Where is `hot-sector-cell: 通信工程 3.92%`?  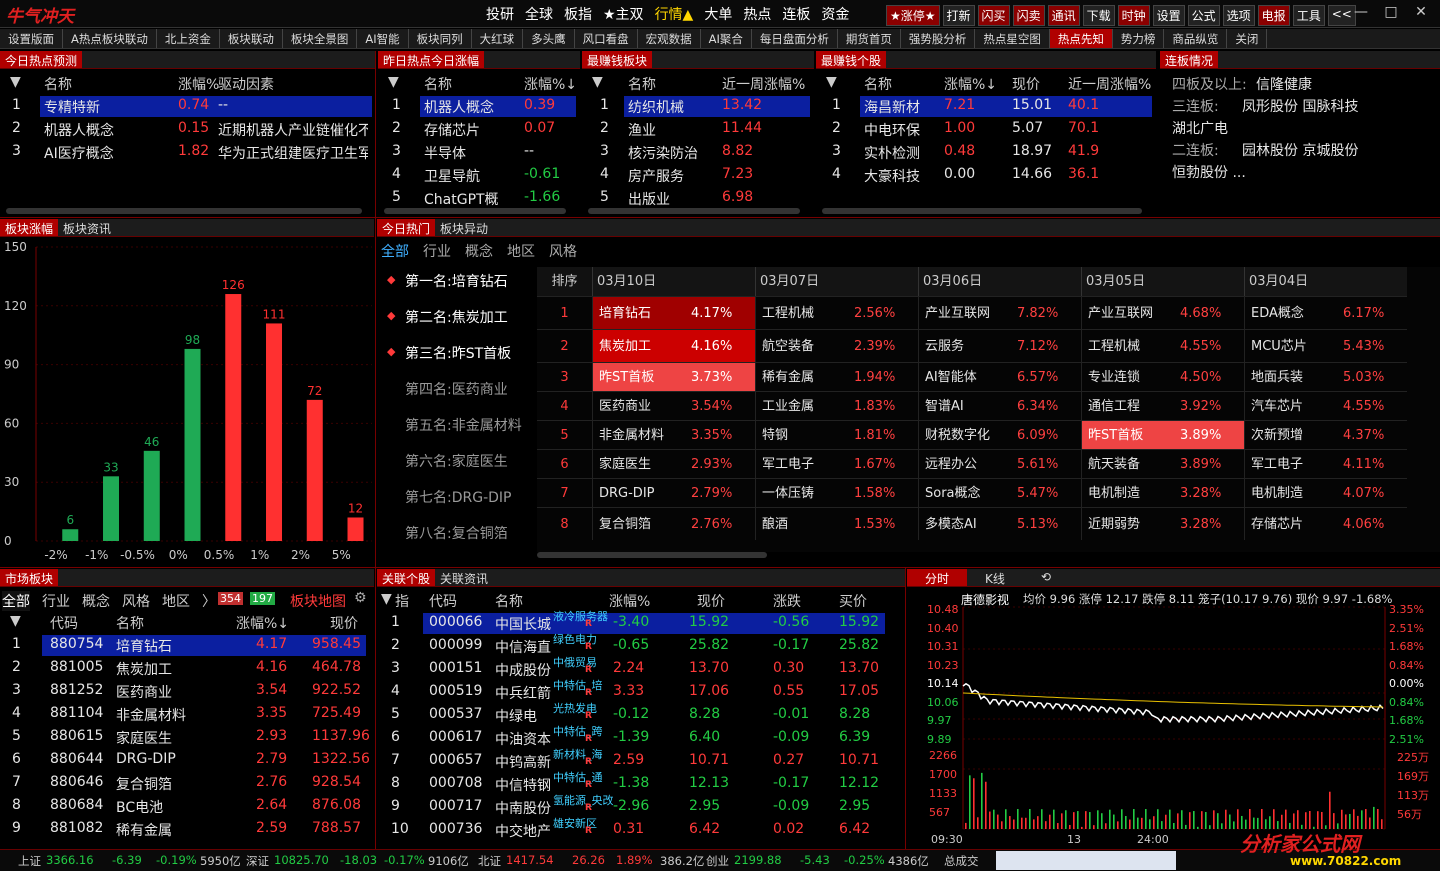 hot-sector-cell: 通信工程 3.92% is located at coordinates (1162, 405).